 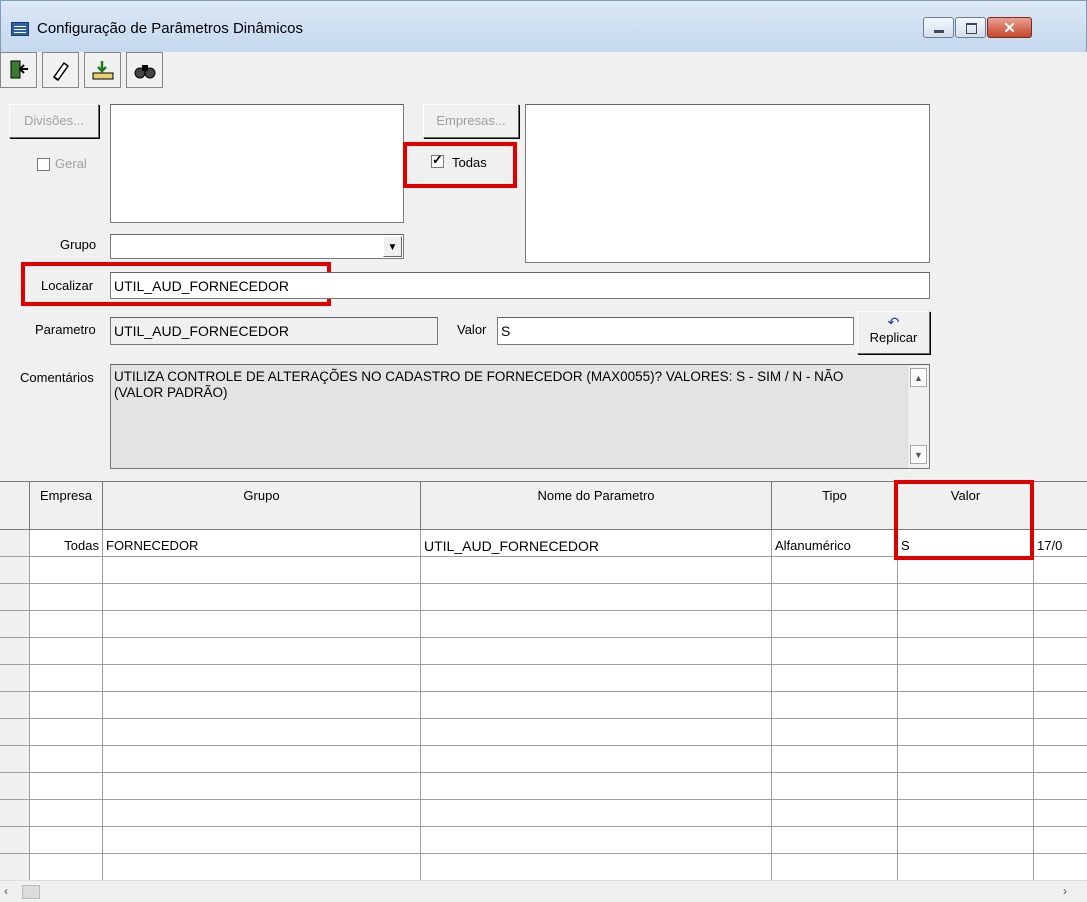 I want to click on find-button, so click(x=144, y=70).